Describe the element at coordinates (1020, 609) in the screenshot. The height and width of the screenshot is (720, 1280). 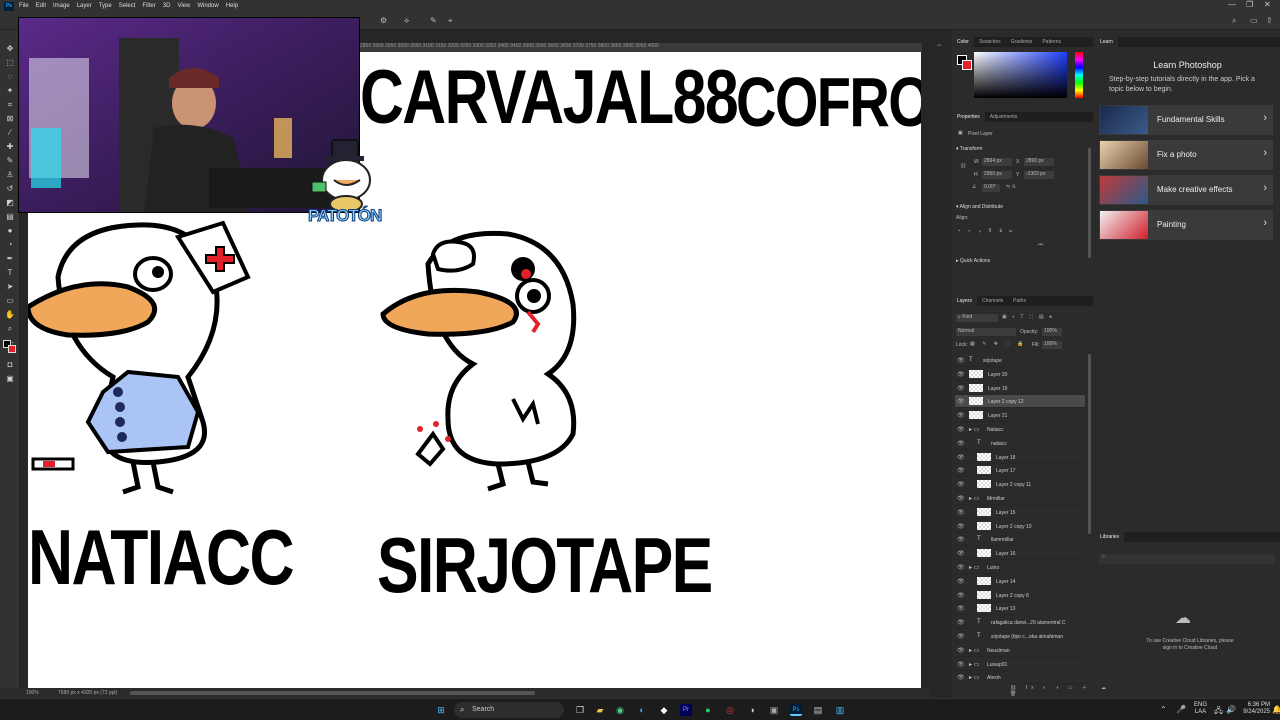
I see `layer-row: 👁 Layer 13` at that location.